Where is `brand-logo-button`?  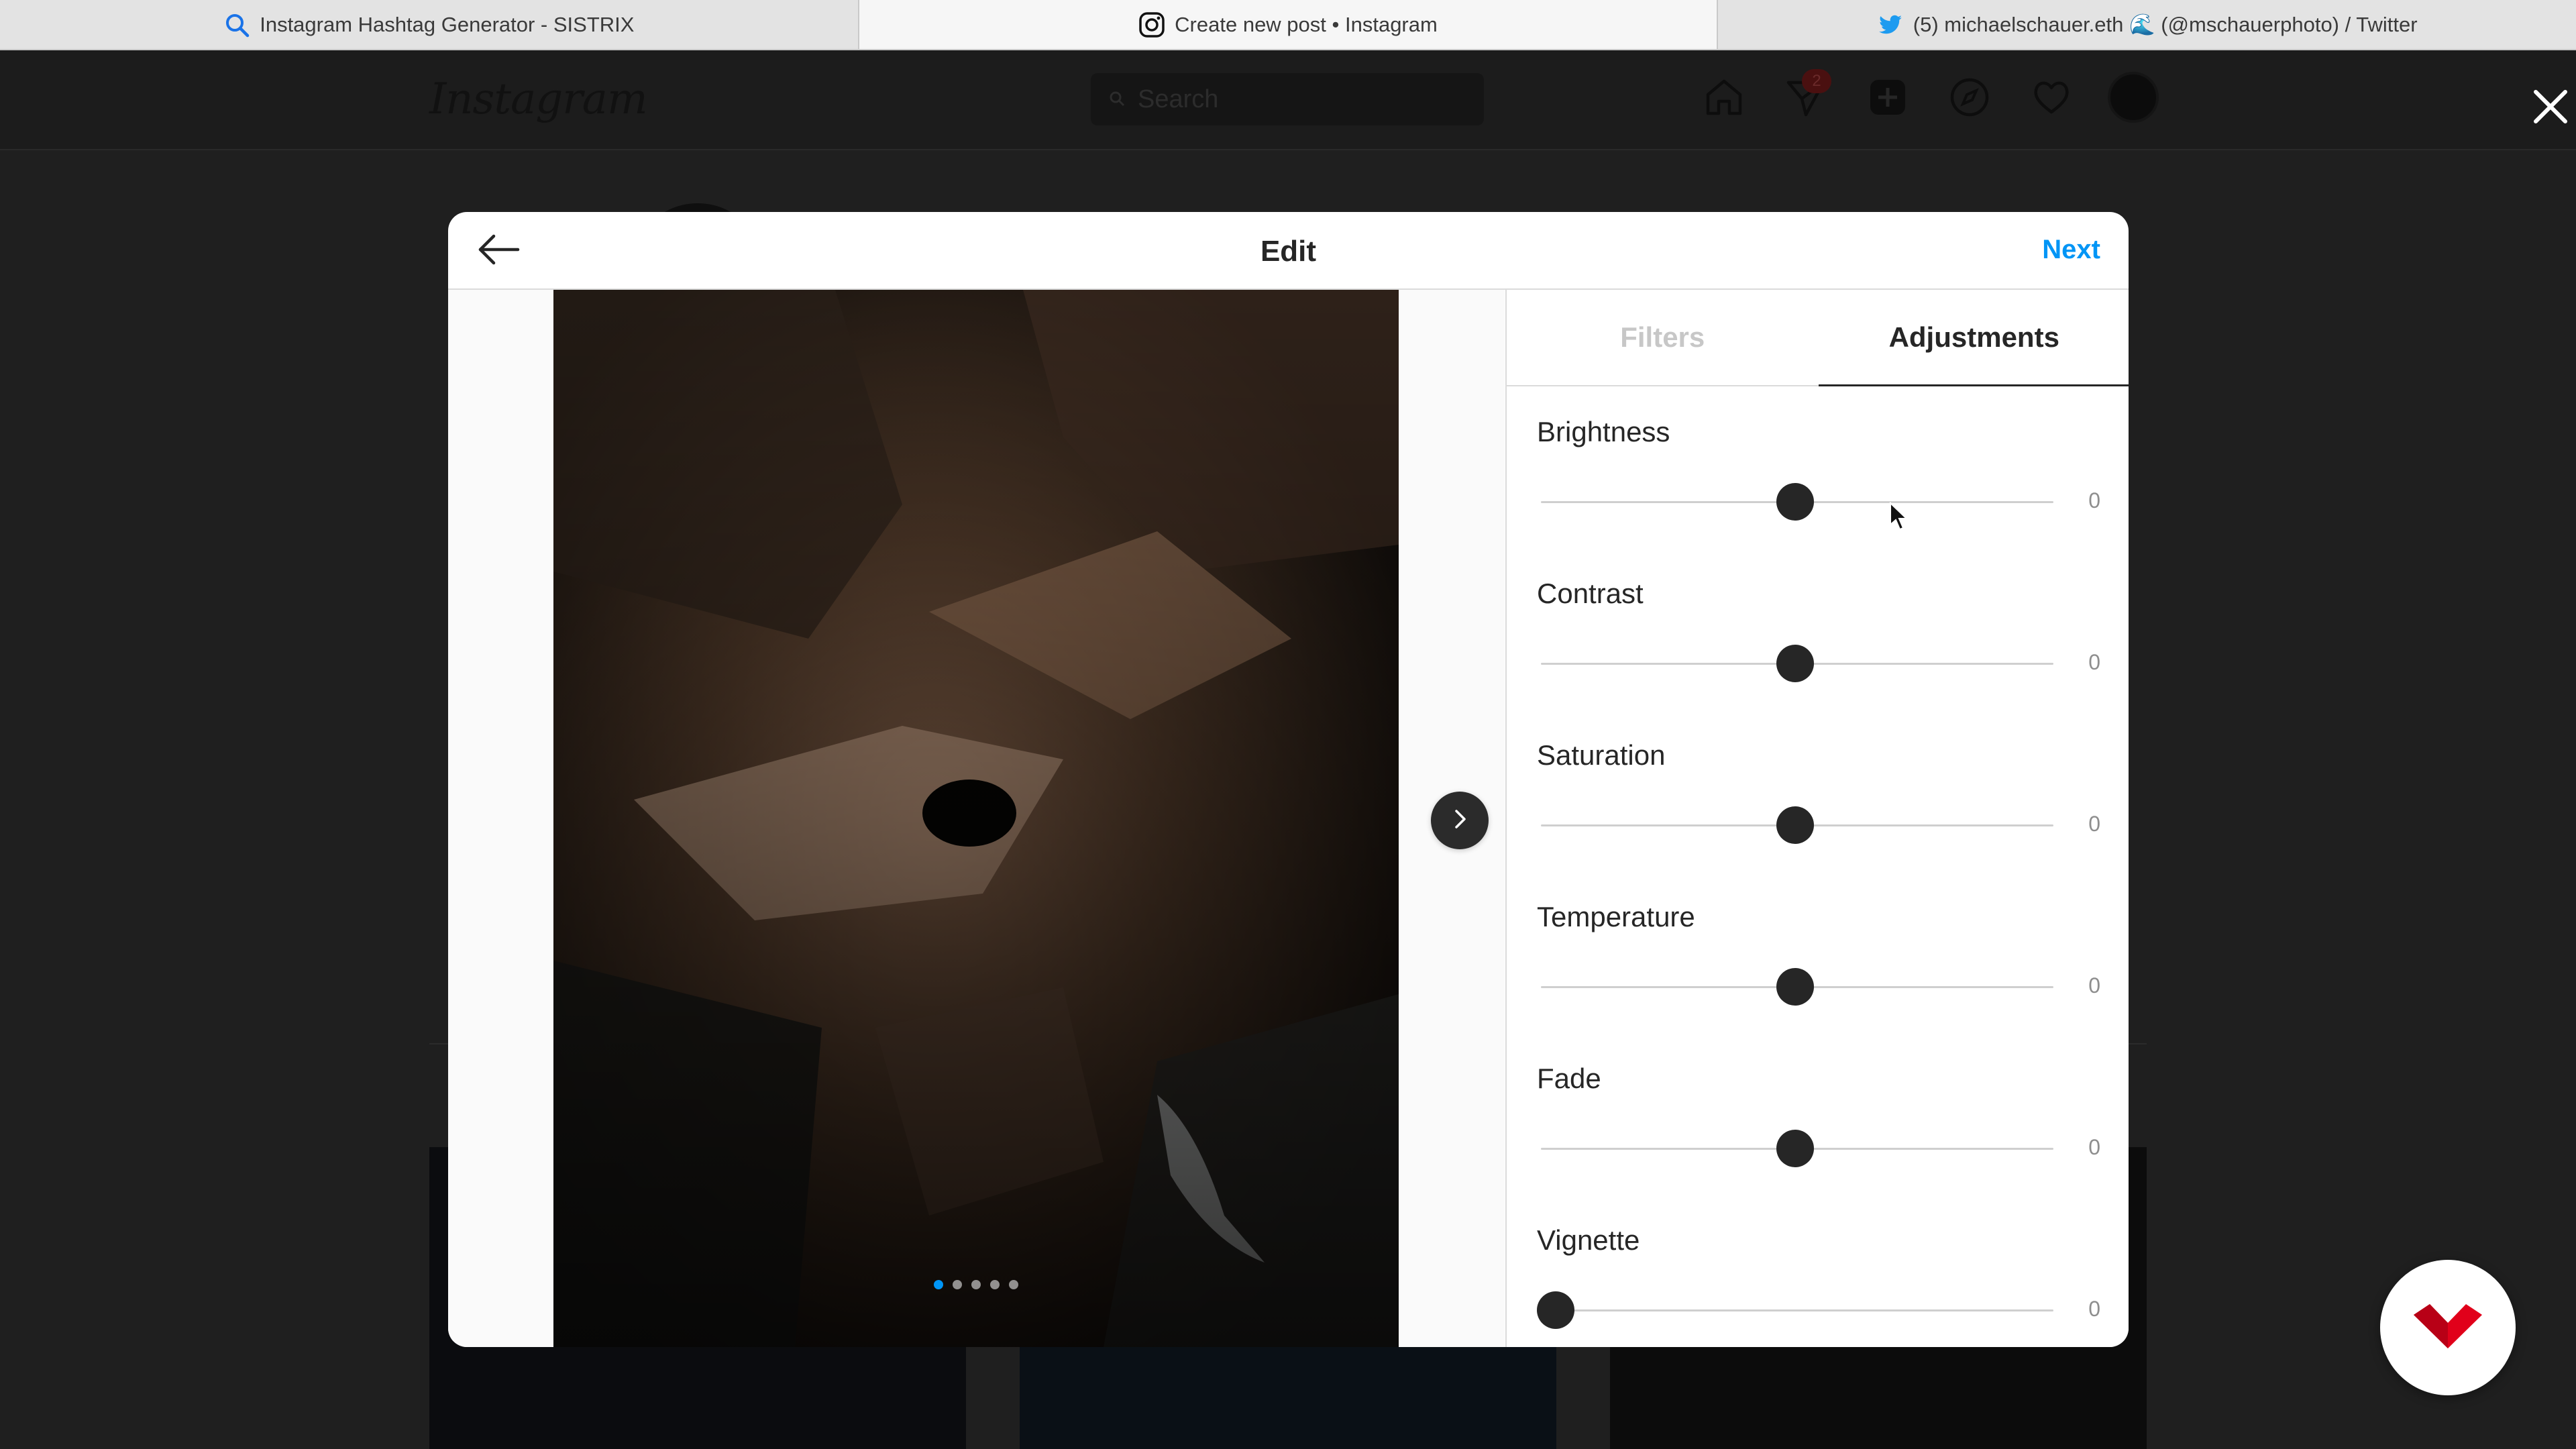
brand-logo-button is located at coordinates (2448, 1327).